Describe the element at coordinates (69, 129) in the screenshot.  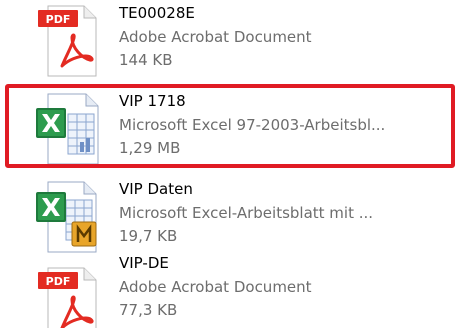
I see `excel-97-2003-icon` at that location.